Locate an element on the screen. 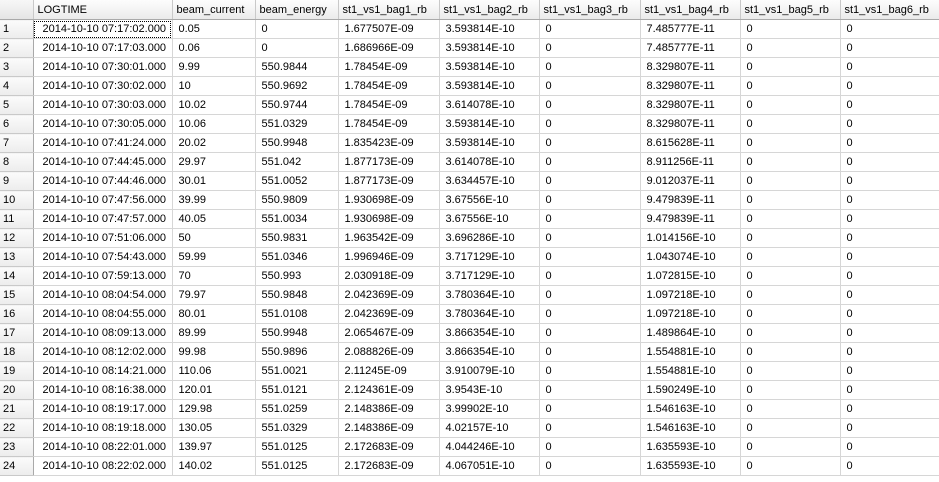 The width and height of the screenshot is (939, 482). cell-bag1: 1.835423E-09 is located at coordinates (389, 143).